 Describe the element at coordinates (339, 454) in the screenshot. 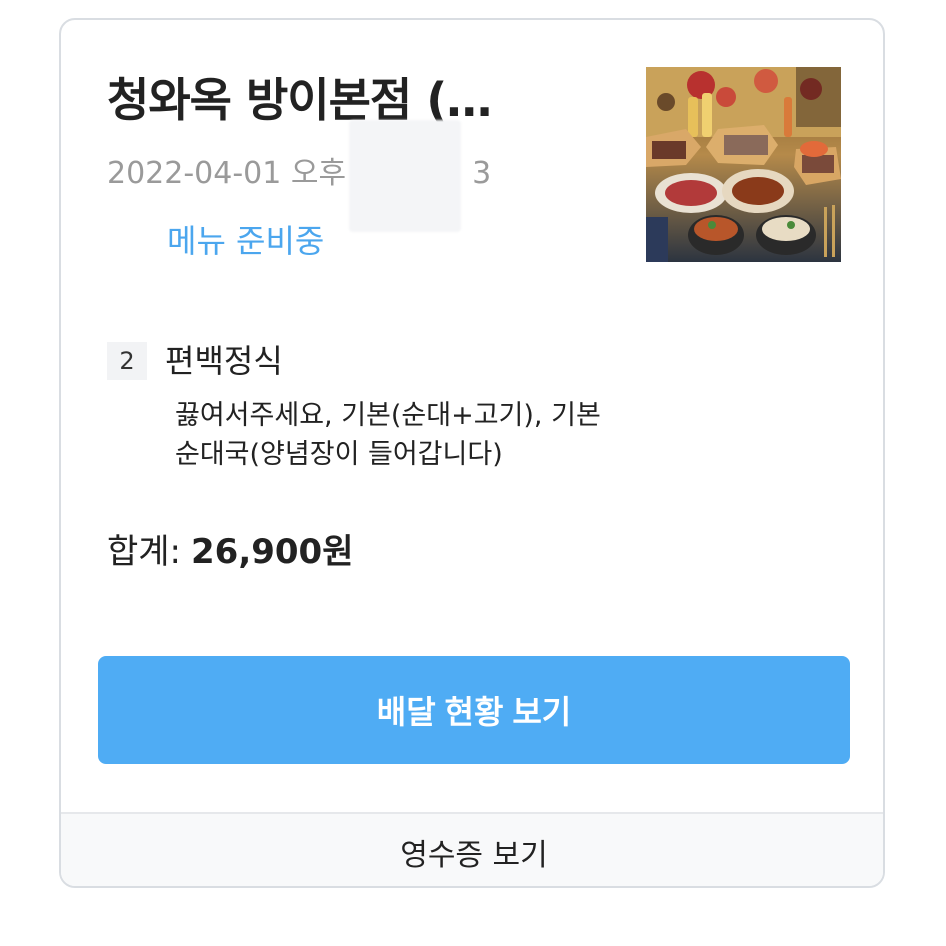

I see `item-options-line: 순대국(양념장이 들어갑니다)` at that location.